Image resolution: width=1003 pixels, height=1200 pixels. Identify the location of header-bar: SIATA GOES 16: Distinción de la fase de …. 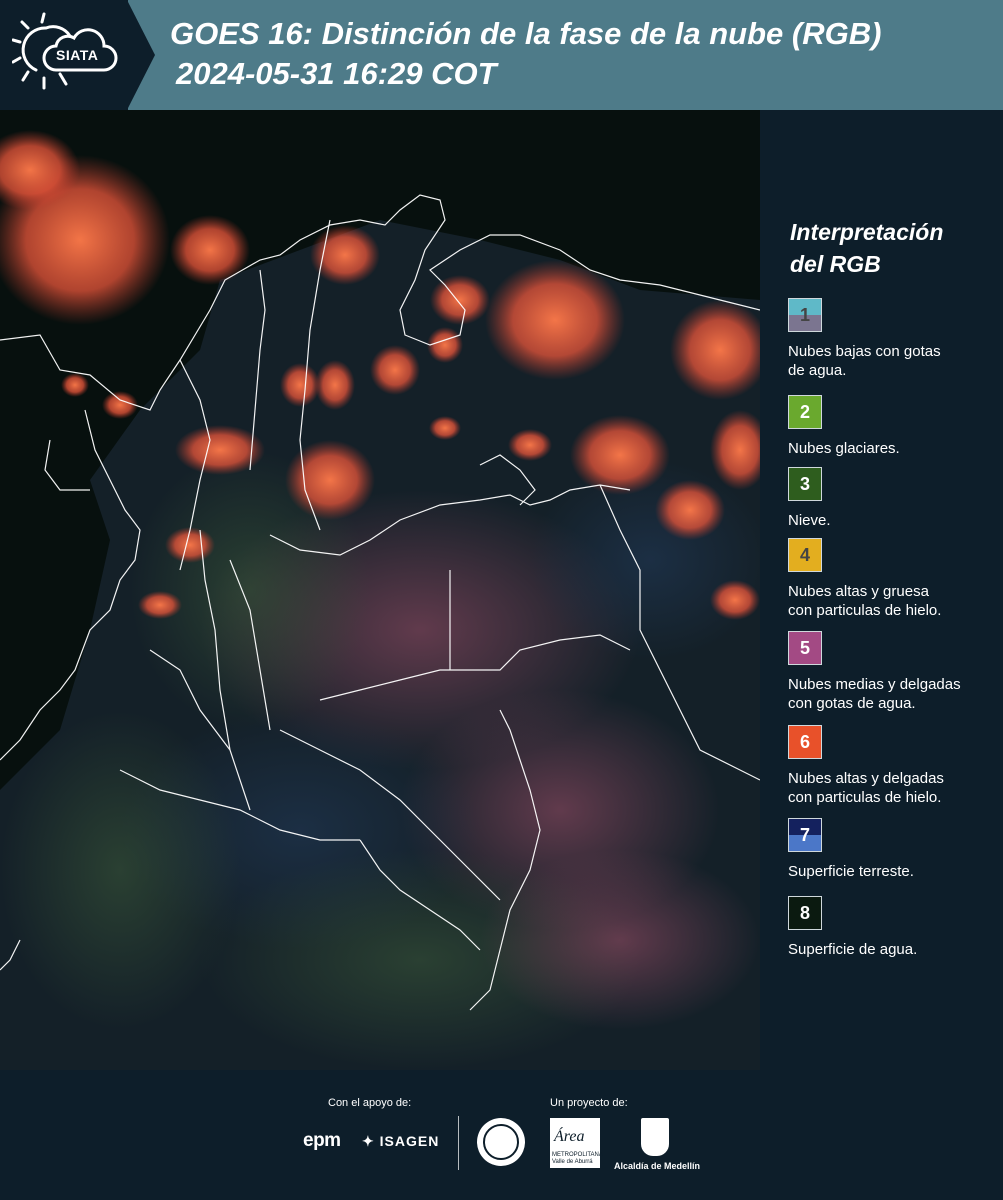
(501, 55).